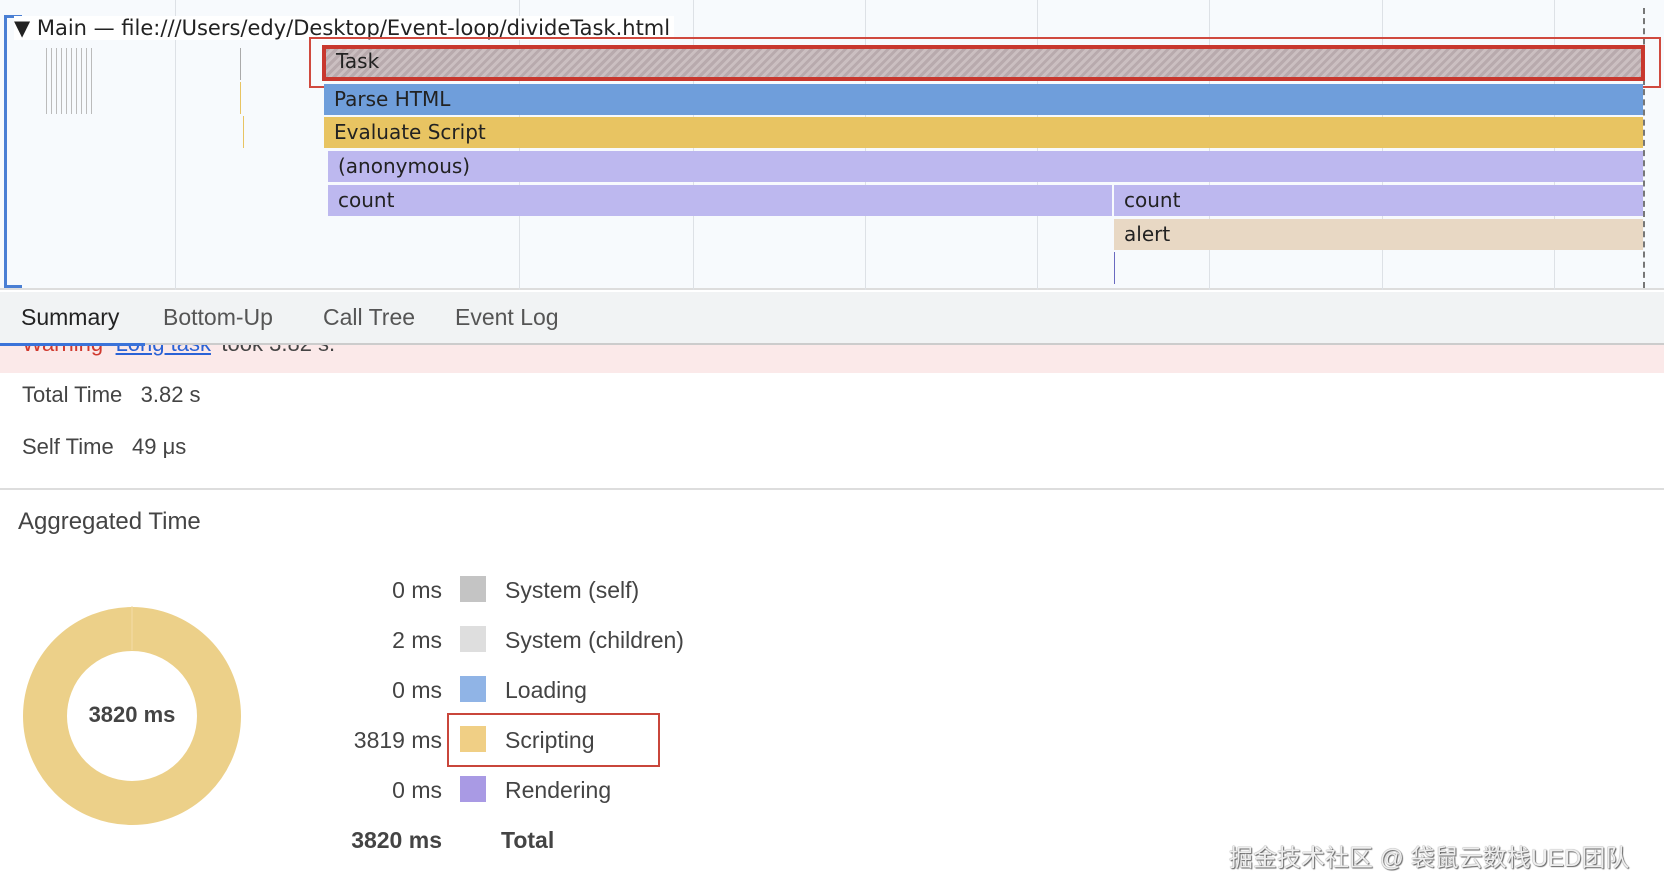 The height and width of the screenshot is (892, 1664). Describe the element at coordinates (546, 690) in the screenshot. I see `legend-label: Loading` at that location.